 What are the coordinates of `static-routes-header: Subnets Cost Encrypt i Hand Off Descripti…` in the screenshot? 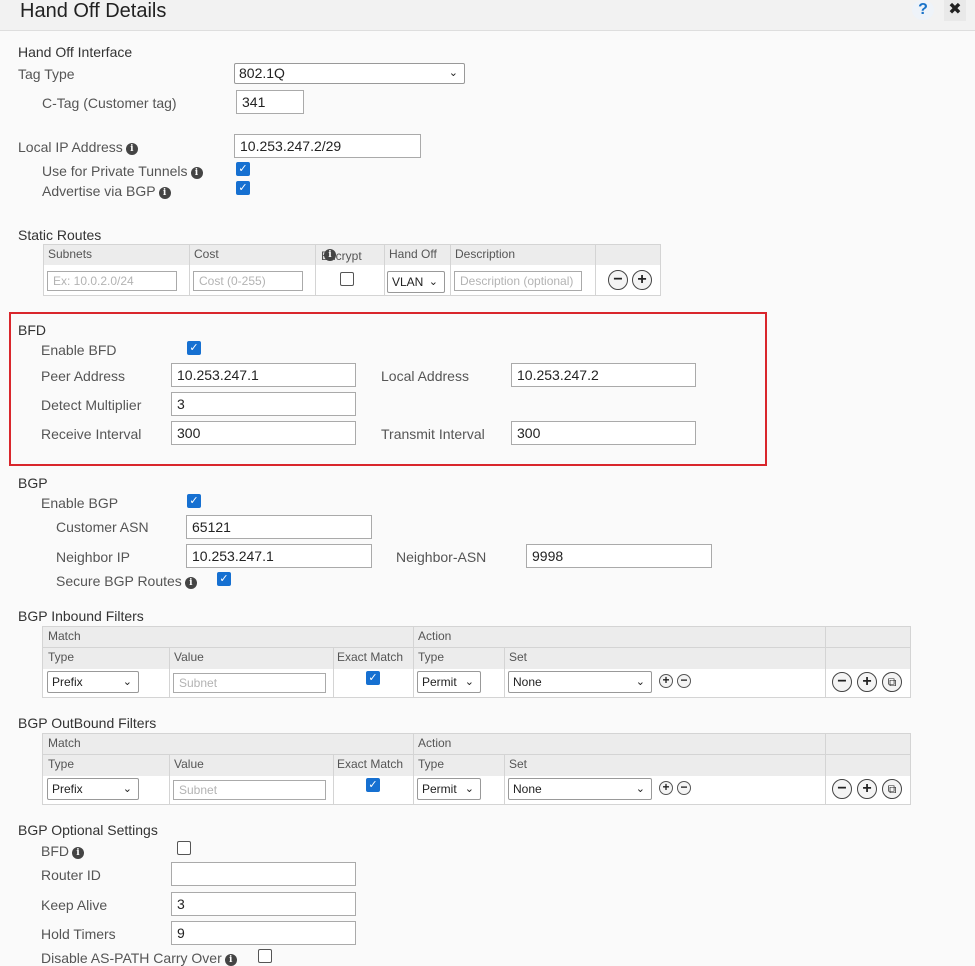 It's located at (352, 255).